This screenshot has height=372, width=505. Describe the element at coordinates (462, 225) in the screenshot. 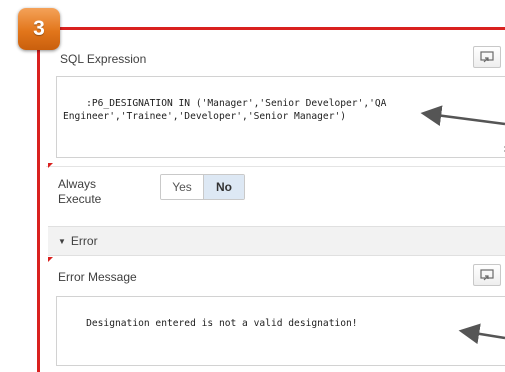

I see `annotation-arrows` at that location.